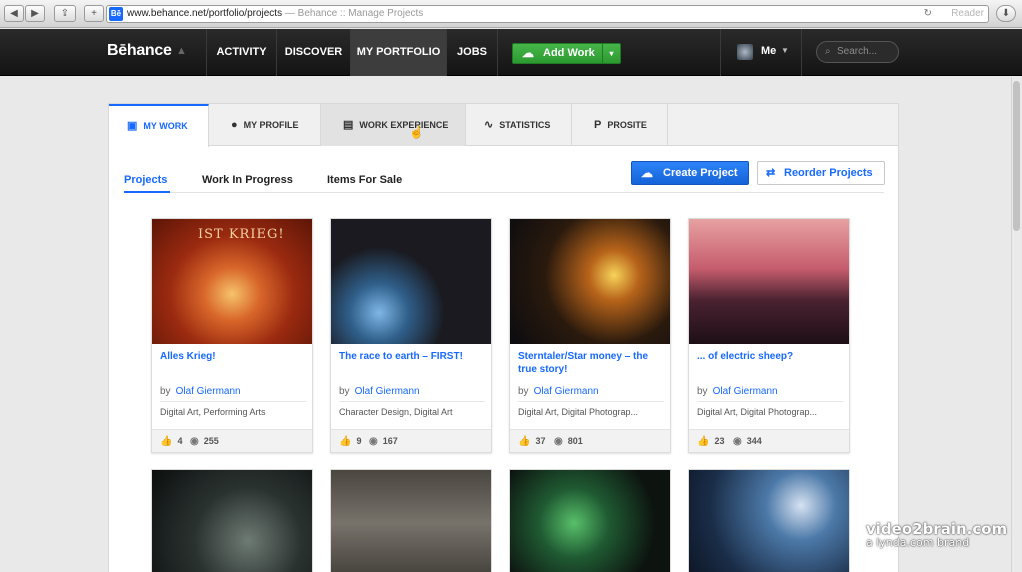 The width and height of the screenshot is (1022, 572). What do you see at coordinates (785, 50) in the screenshot?
I see `chevron-down-icon: ▼` at bounding box center [785, 50].